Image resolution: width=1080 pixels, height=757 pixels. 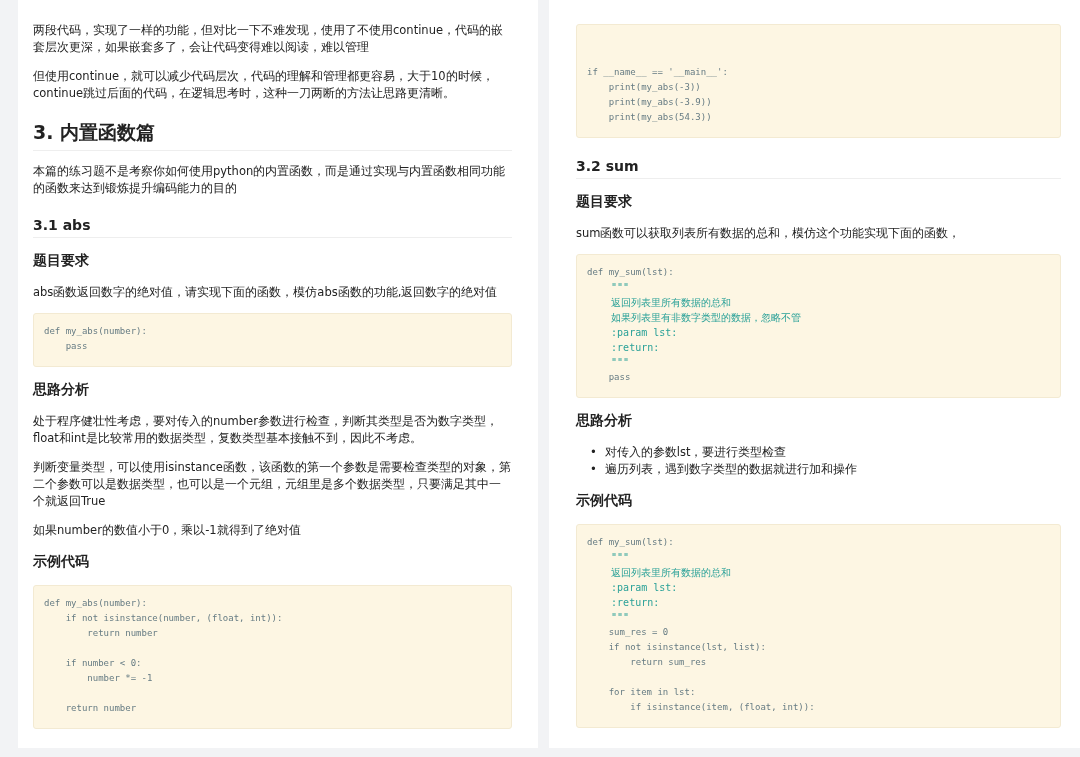 What do you see at coordinates (638, 632) in the screenshot?
I see `code-line: sum_res = 0` at bounding box center [638, 632].